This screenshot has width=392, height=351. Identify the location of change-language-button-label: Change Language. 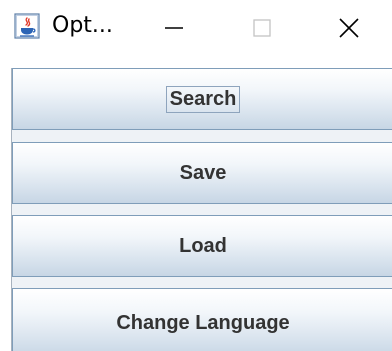
(203, 322).